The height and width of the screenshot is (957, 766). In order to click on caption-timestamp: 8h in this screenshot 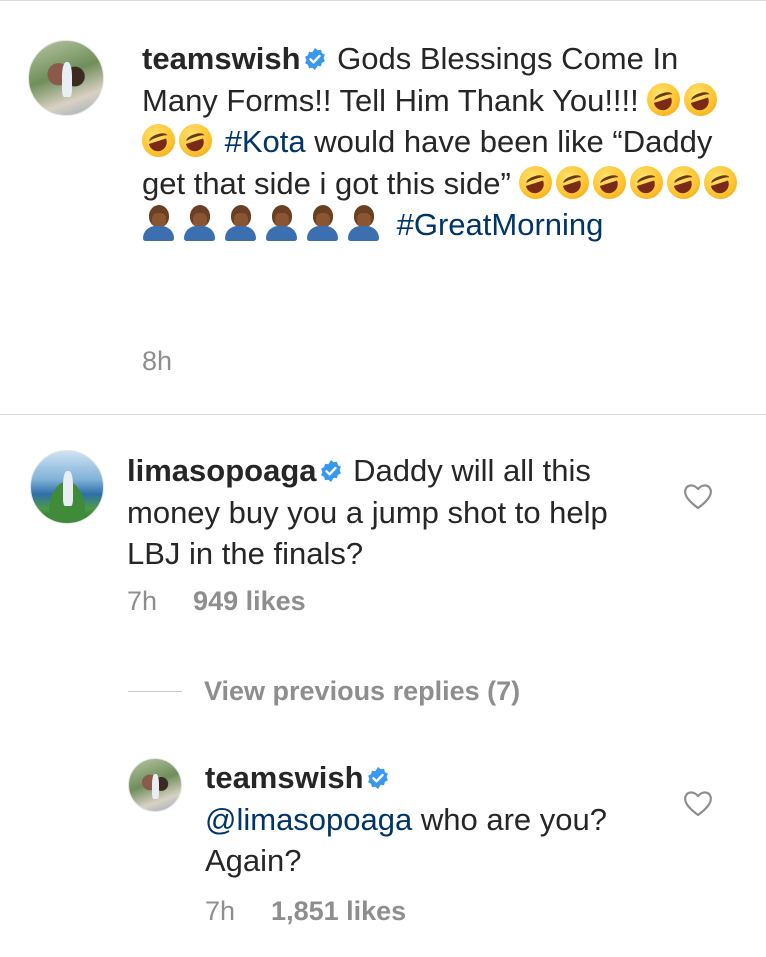, I will do `click(157, 361)`.